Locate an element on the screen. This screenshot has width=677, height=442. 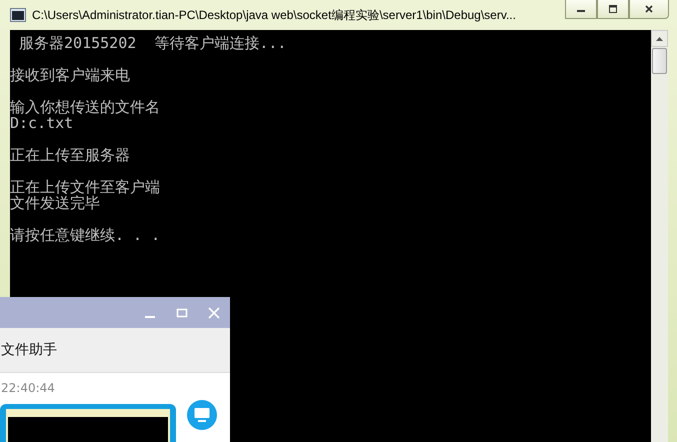
console-line: D:c.txt is located at coordinates (42, 123).